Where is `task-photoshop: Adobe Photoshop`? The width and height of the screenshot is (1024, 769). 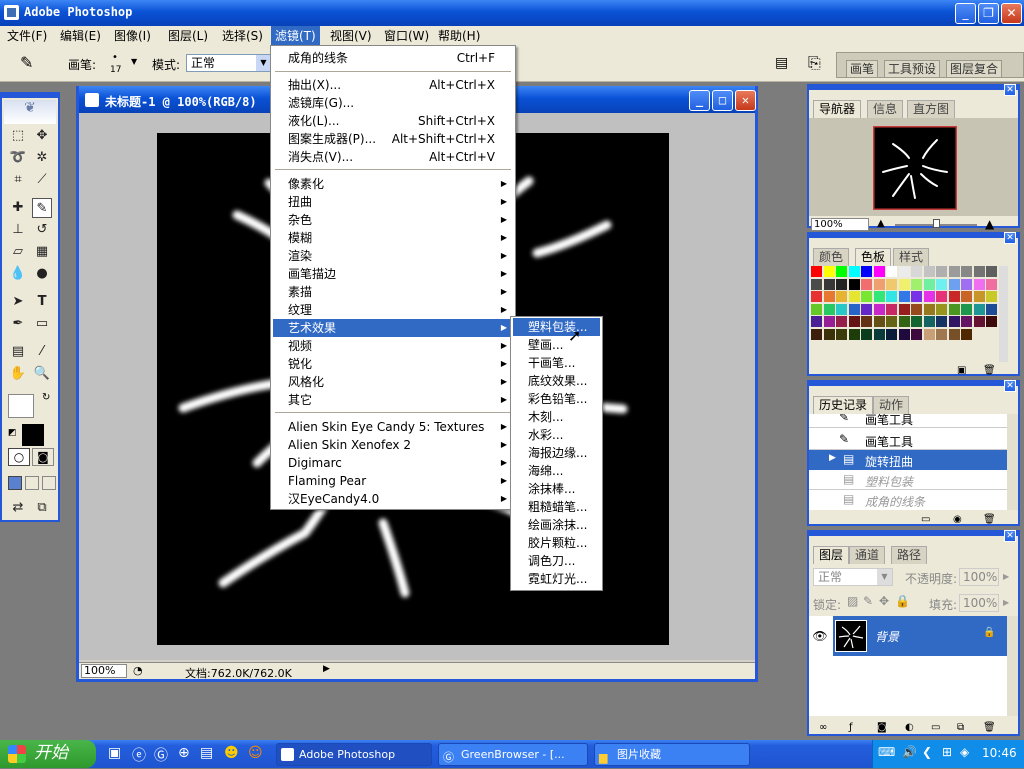 task-photoshop: Adobe Photoshop is located at coordinates (354, 754).